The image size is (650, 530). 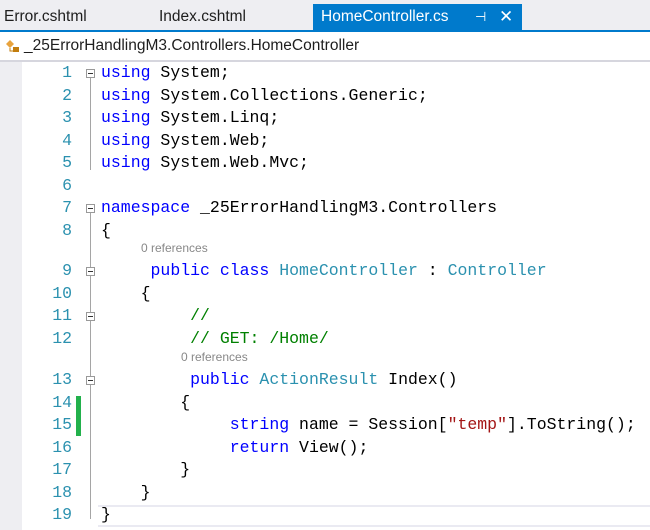 What do you see at coordinates (12, 46) in the screenshot?
I see `class-icon` at bounding box center [12, 46].